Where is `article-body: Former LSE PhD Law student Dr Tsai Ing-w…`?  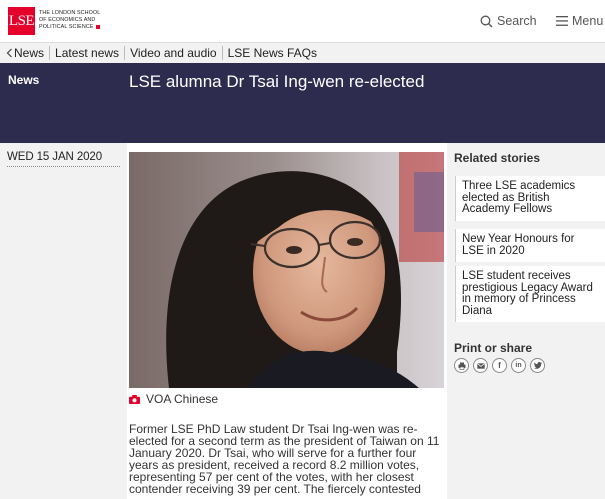
article-body: Former LSE PhD Law student Dr Tsai Ing-w… is located at coordinates (286, 459).